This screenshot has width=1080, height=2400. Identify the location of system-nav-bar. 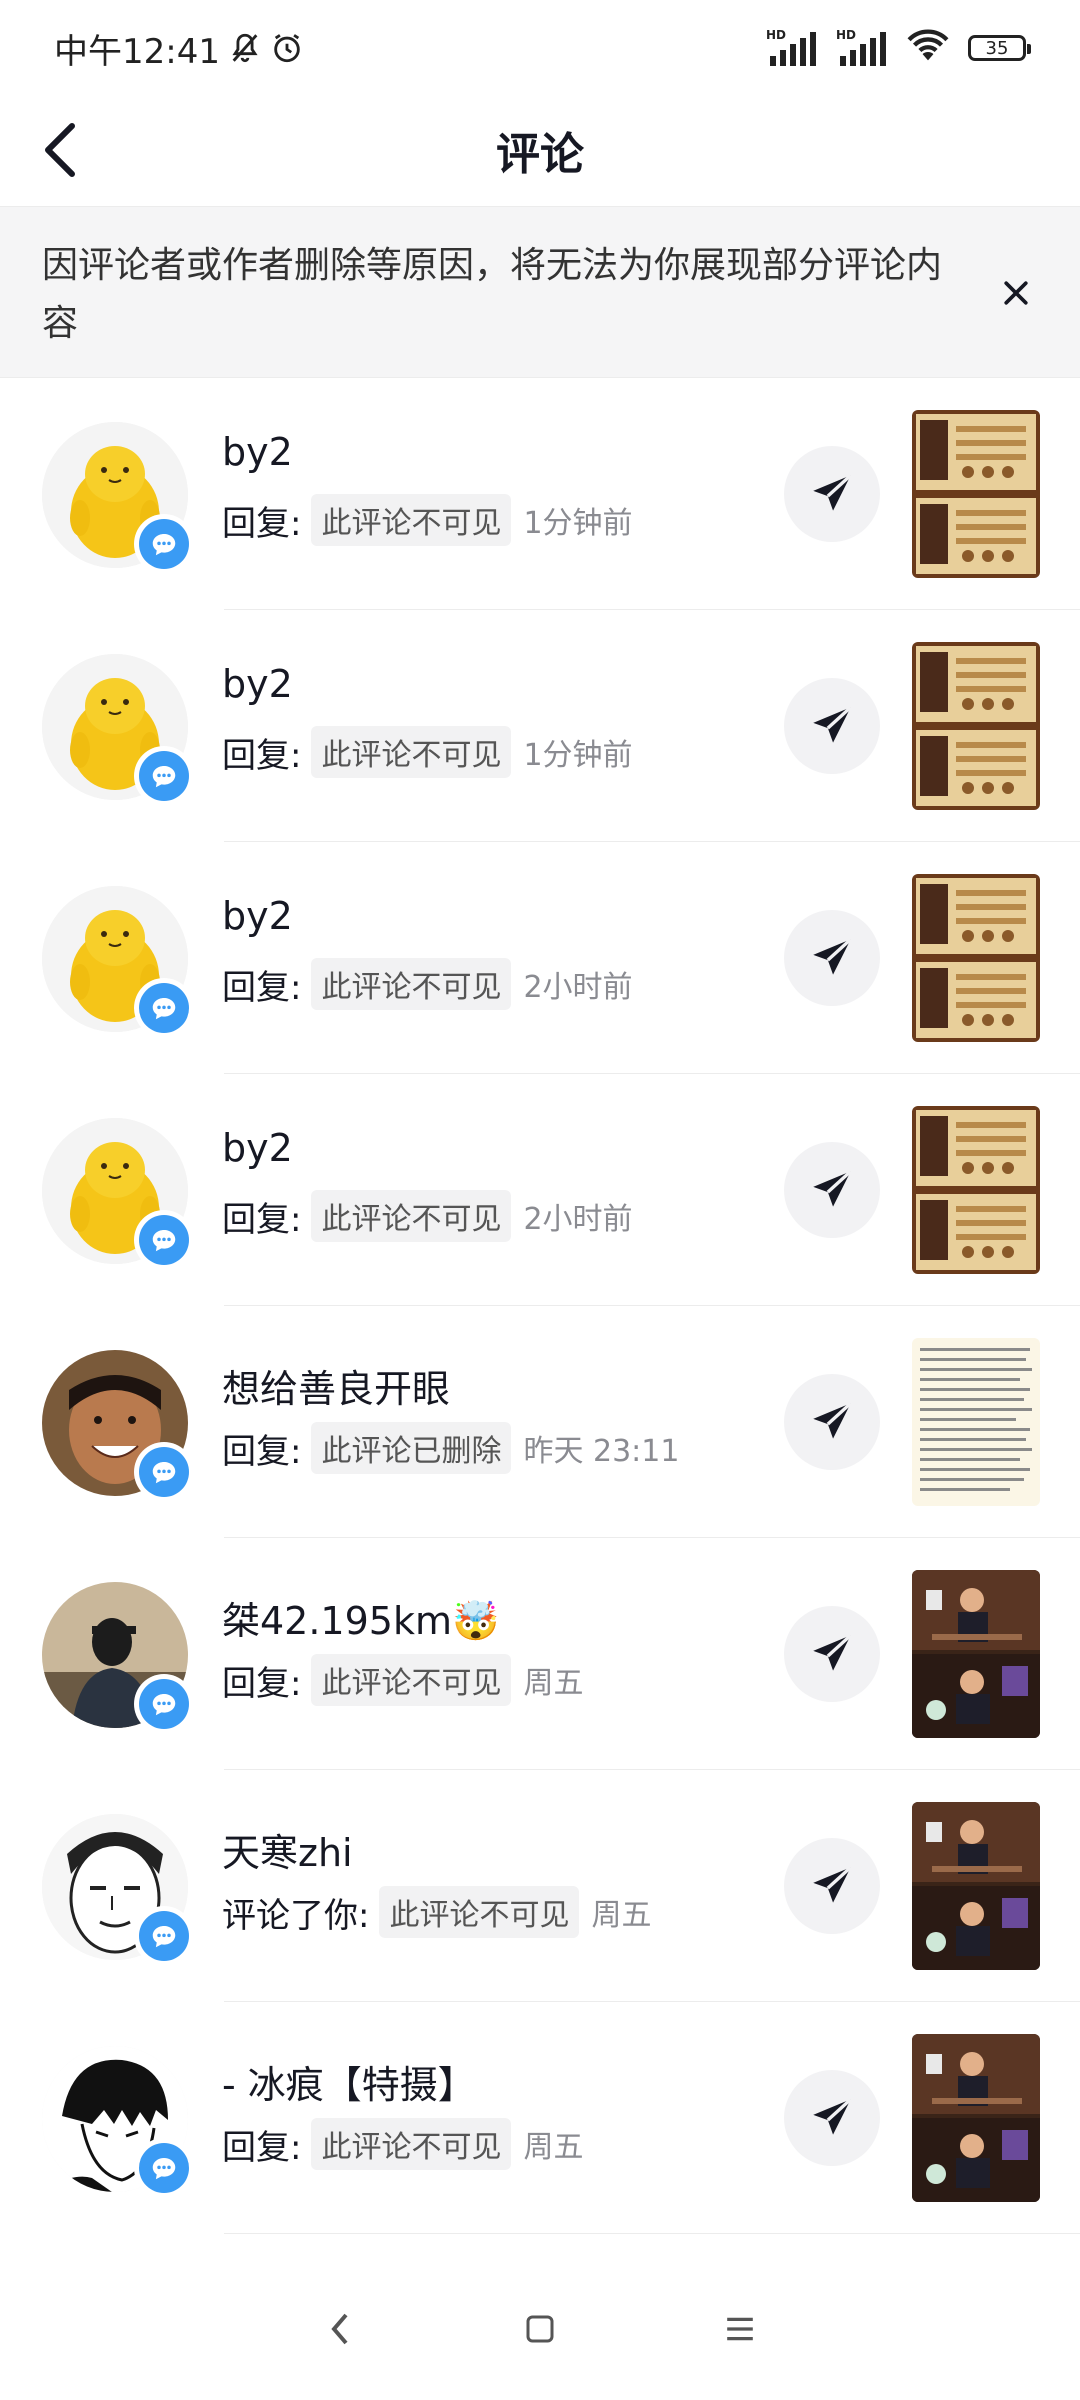
(540, 2329).